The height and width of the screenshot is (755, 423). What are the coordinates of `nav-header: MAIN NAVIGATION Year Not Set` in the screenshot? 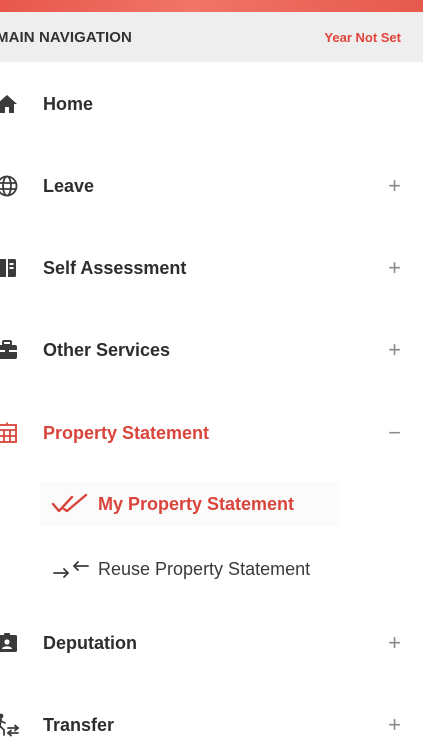 It's located at (211, 37).